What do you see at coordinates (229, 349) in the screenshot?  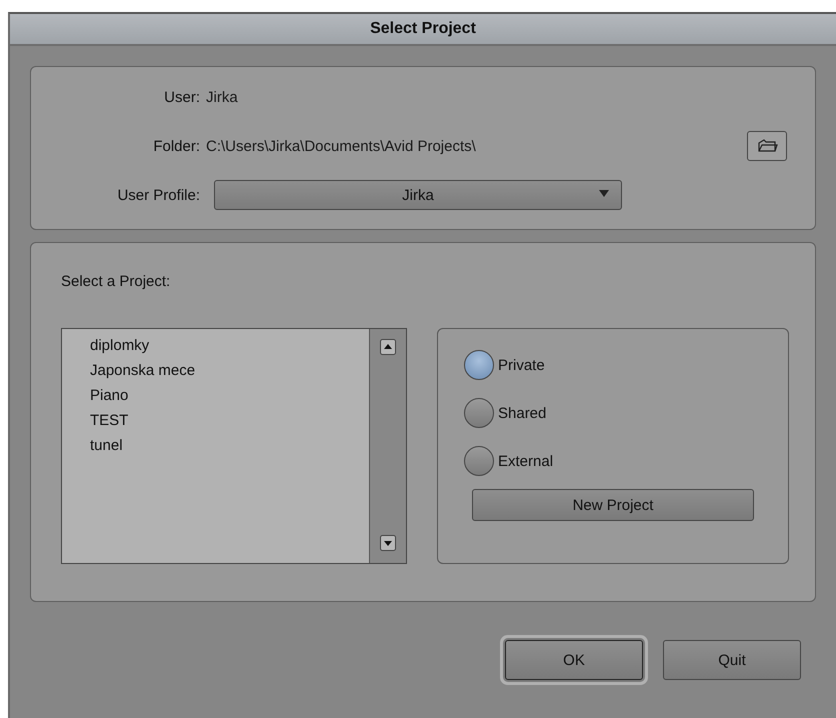 I see `project-item: diplomky` at bounding box center [229, 349].